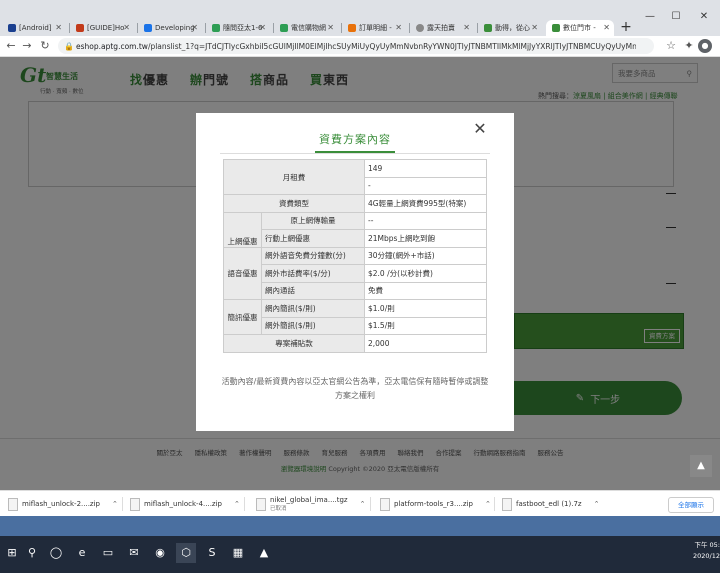 The image size is (720, 573). What do you see at coordinates (242, 229) in the screenshot?
I see `group-label: 上網優惠` at bounding box center [242, 229].